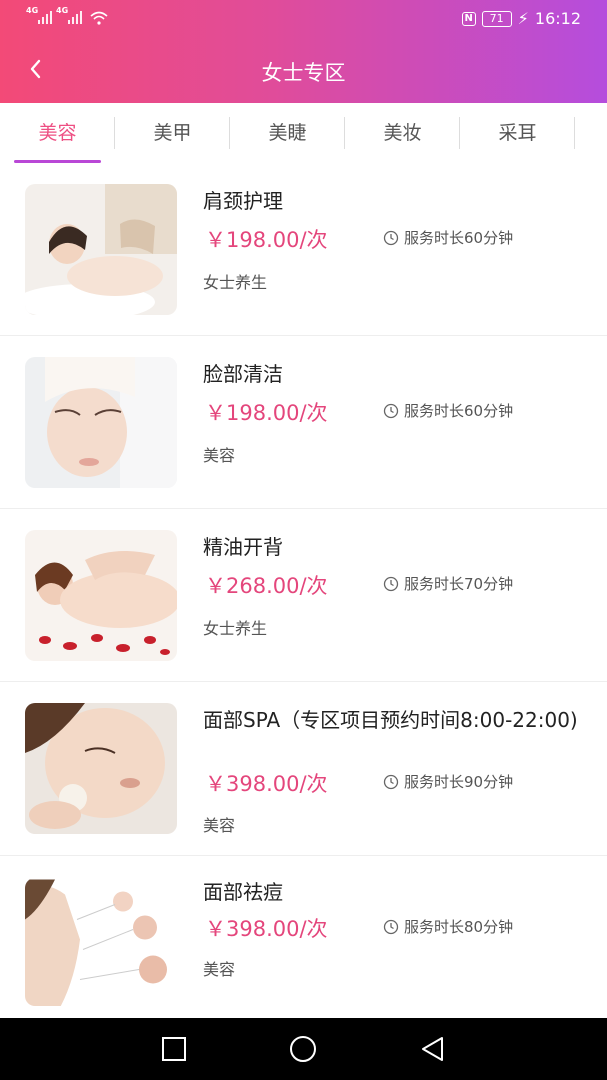  I want to click on square-icon, so click(174, 1049).